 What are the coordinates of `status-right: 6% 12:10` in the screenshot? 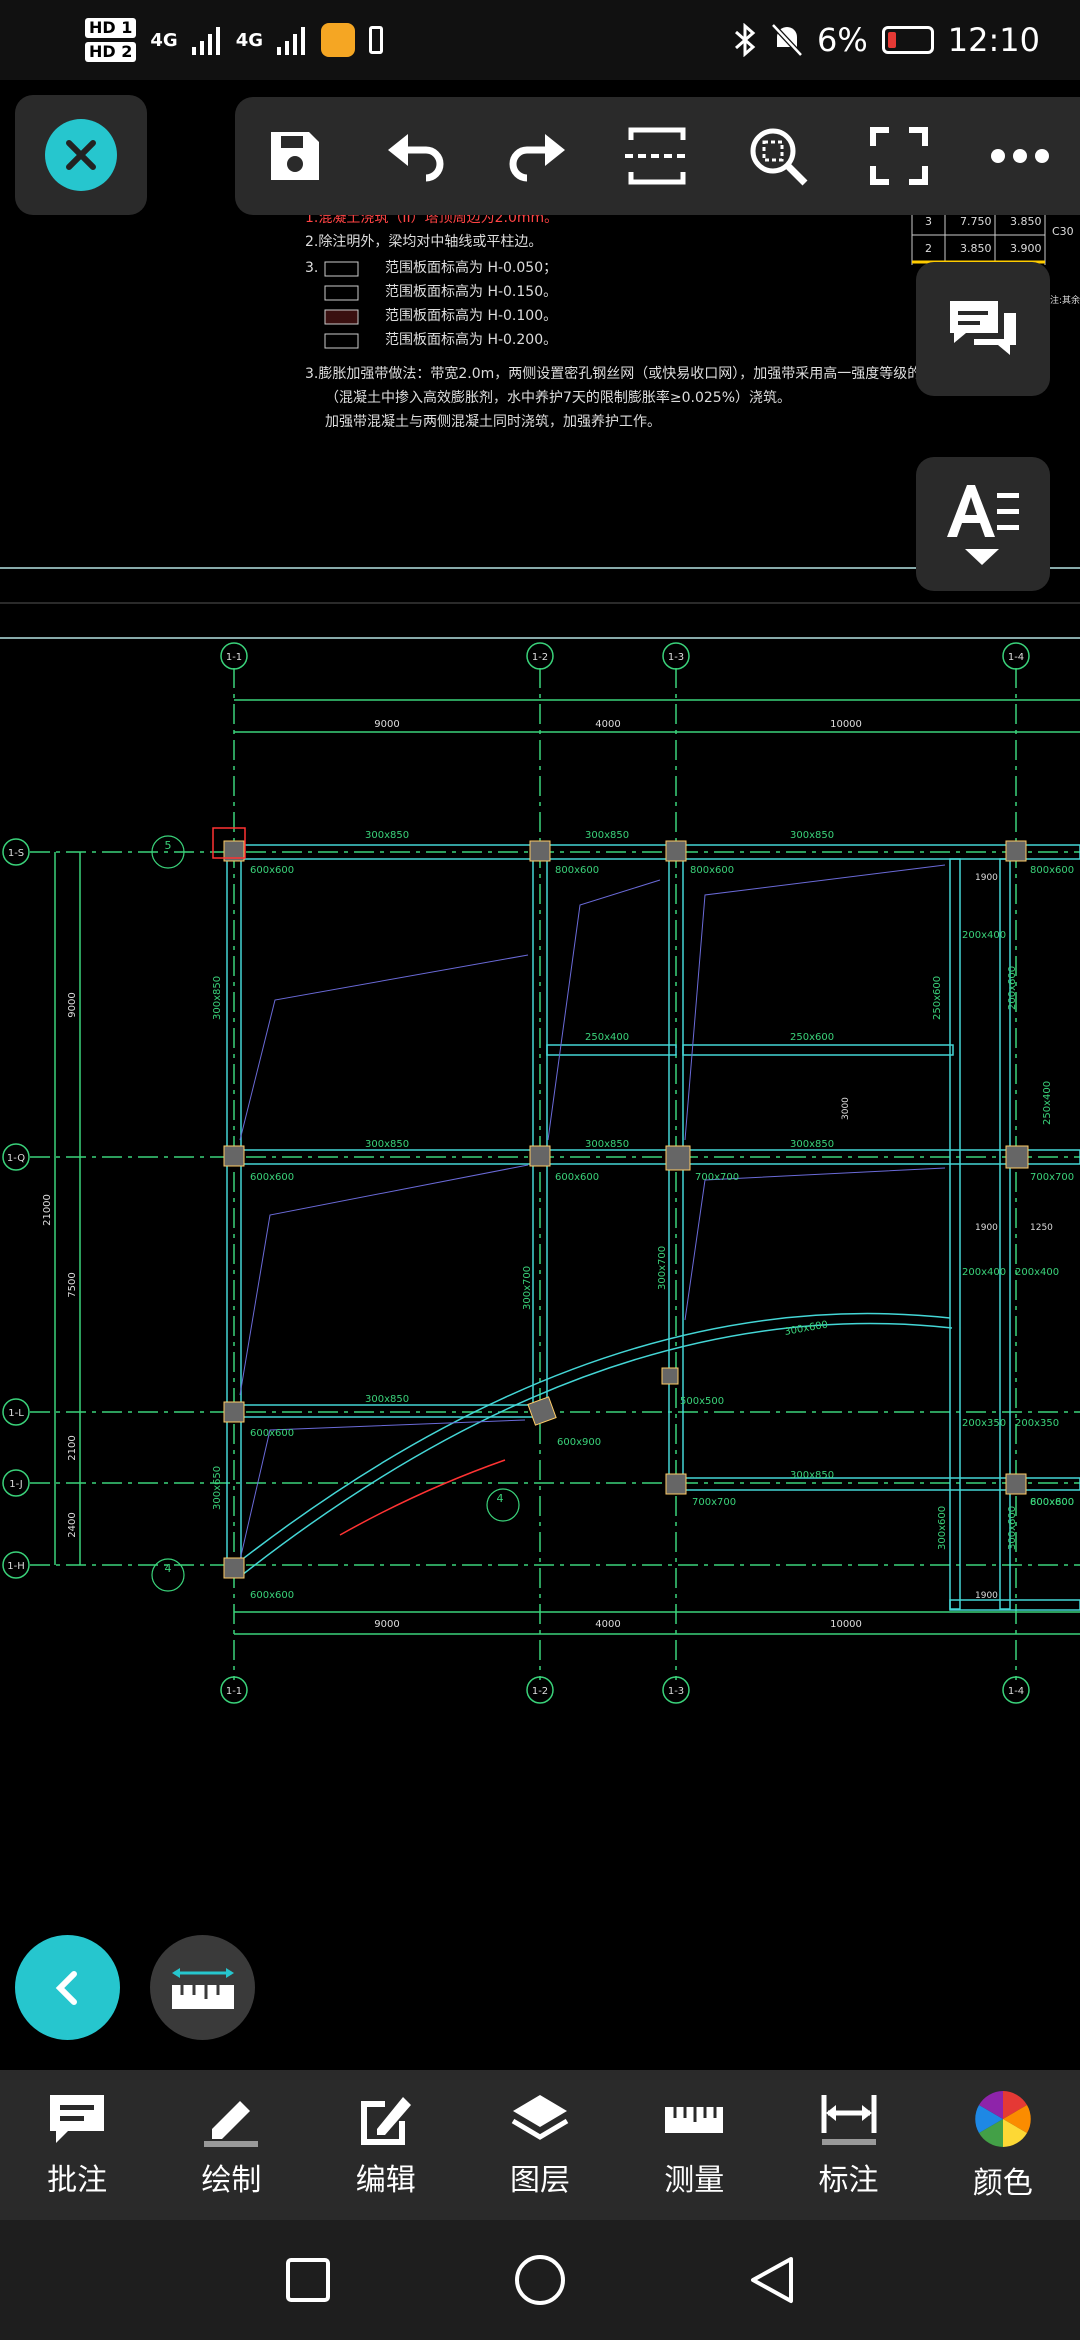 It's located at (886, 40).